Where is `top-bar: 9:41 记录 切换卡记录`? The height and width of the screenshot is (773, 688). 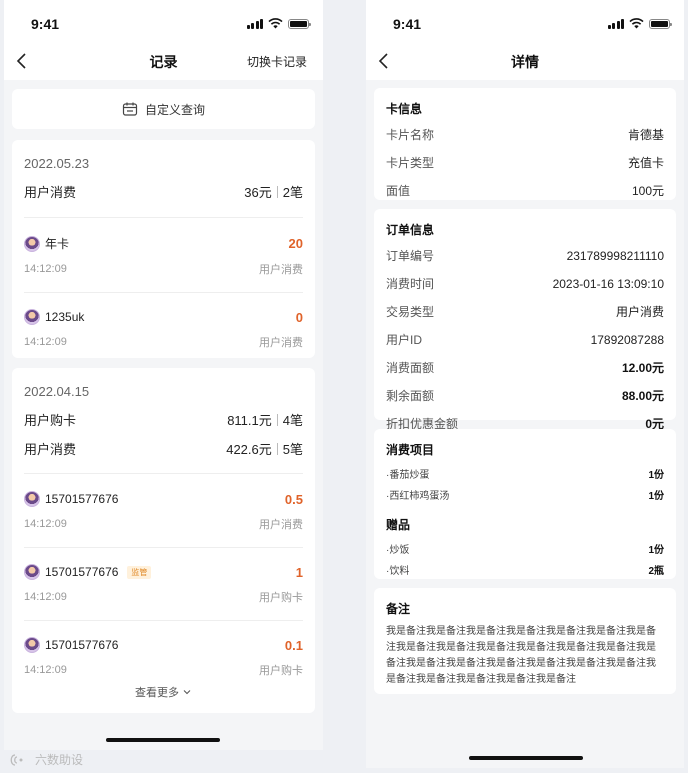 top-bar: 9:41 记录 切换卡记录 is located at coordinates (163, 40).